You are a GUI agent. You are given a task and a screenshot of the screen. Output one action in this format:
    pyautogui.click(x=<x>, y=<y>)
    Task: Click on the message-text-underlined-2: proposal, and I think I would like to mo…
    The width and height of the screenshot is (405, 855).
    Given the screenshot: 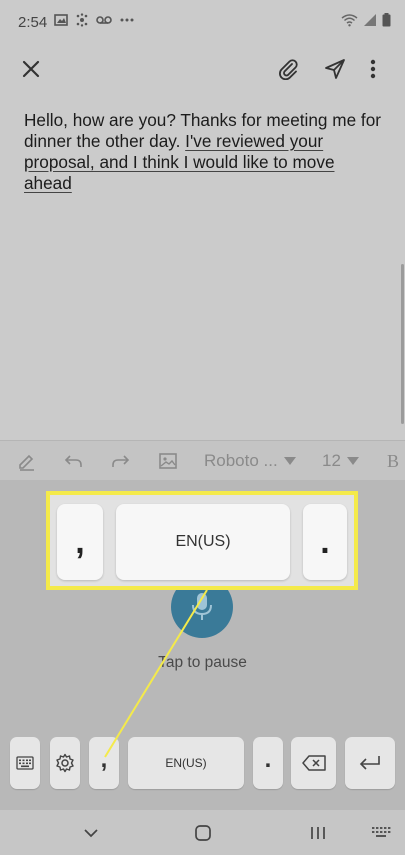 What is the action you would take?
    pyautogui.click(x=179, y=162)
    